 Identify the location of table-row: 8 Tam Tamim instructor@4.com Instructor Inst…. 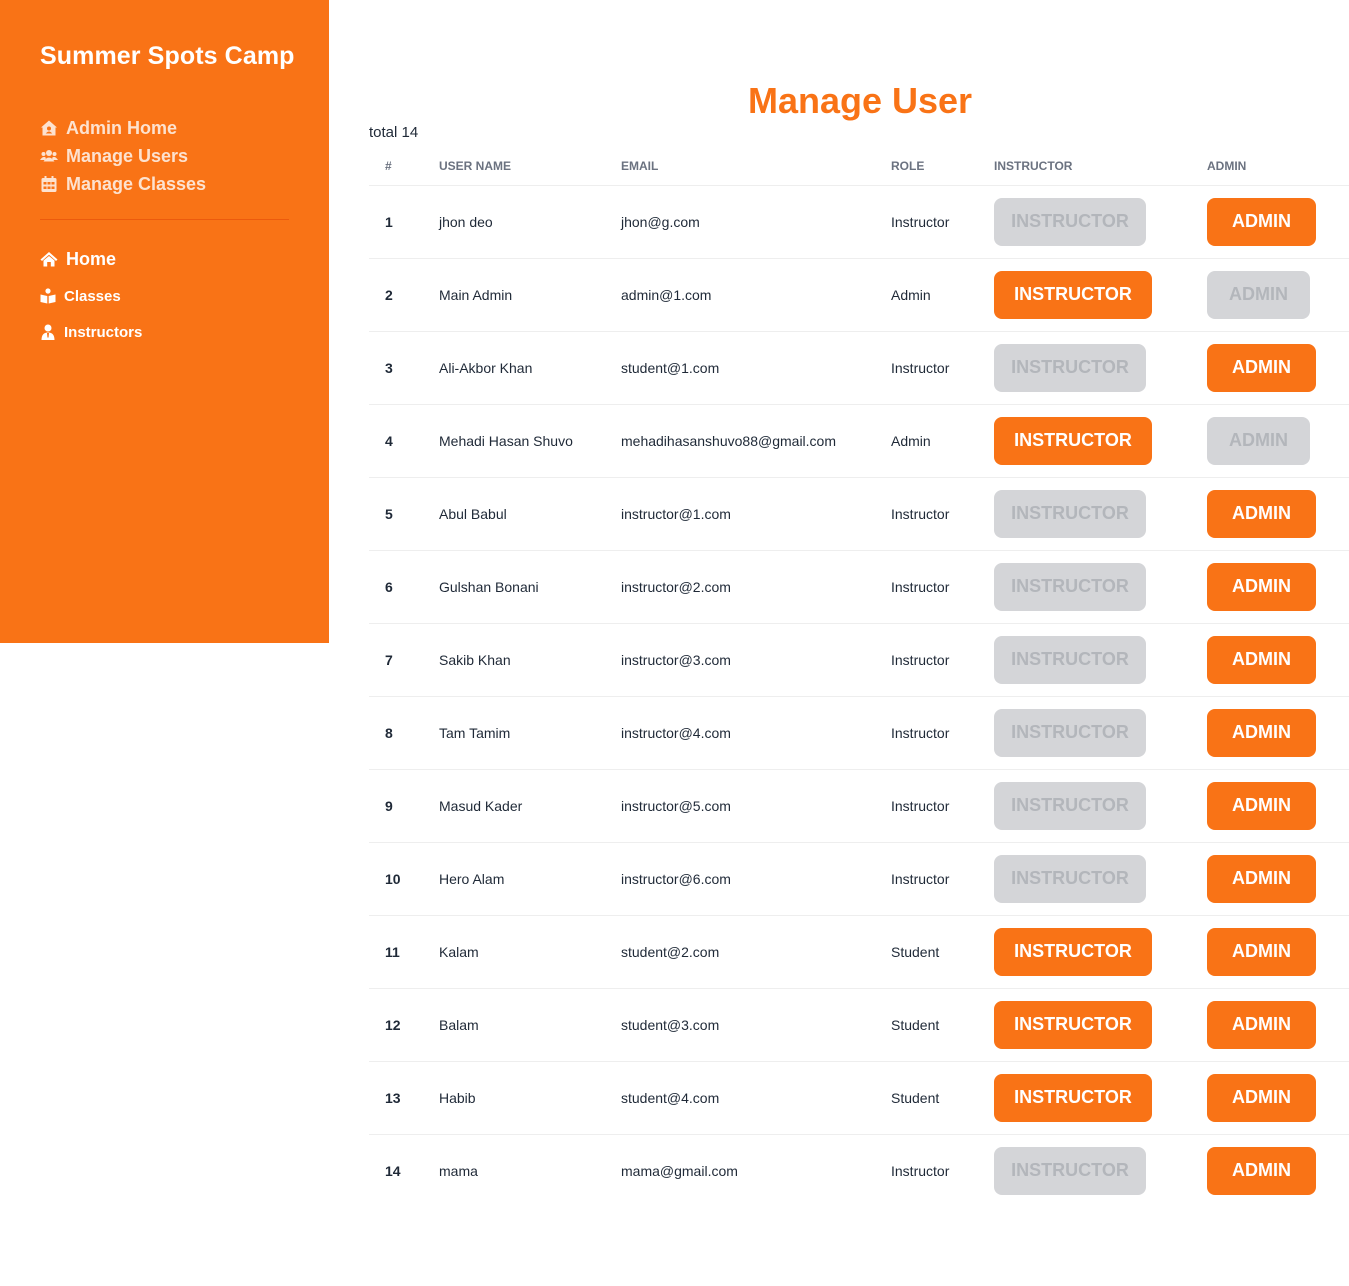
(859, 733).